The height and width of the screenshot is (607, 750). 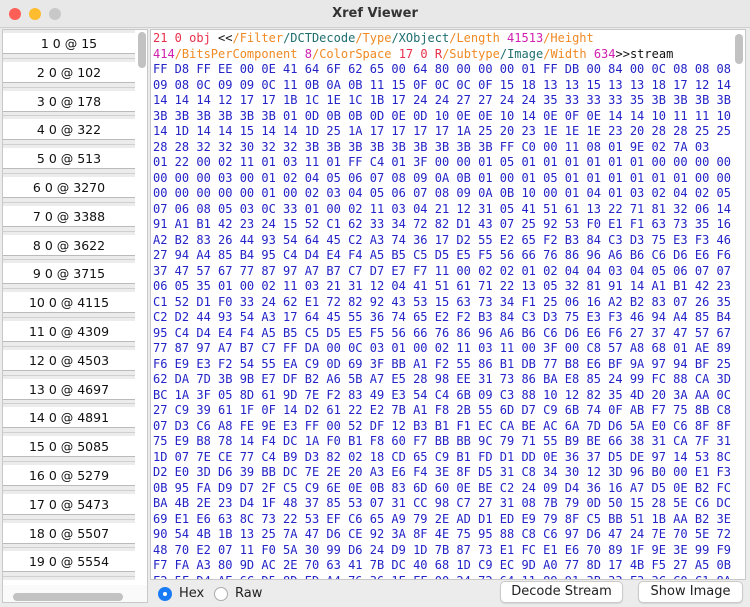 I want to click on width-key: /Width, so click(x=565, y=53).